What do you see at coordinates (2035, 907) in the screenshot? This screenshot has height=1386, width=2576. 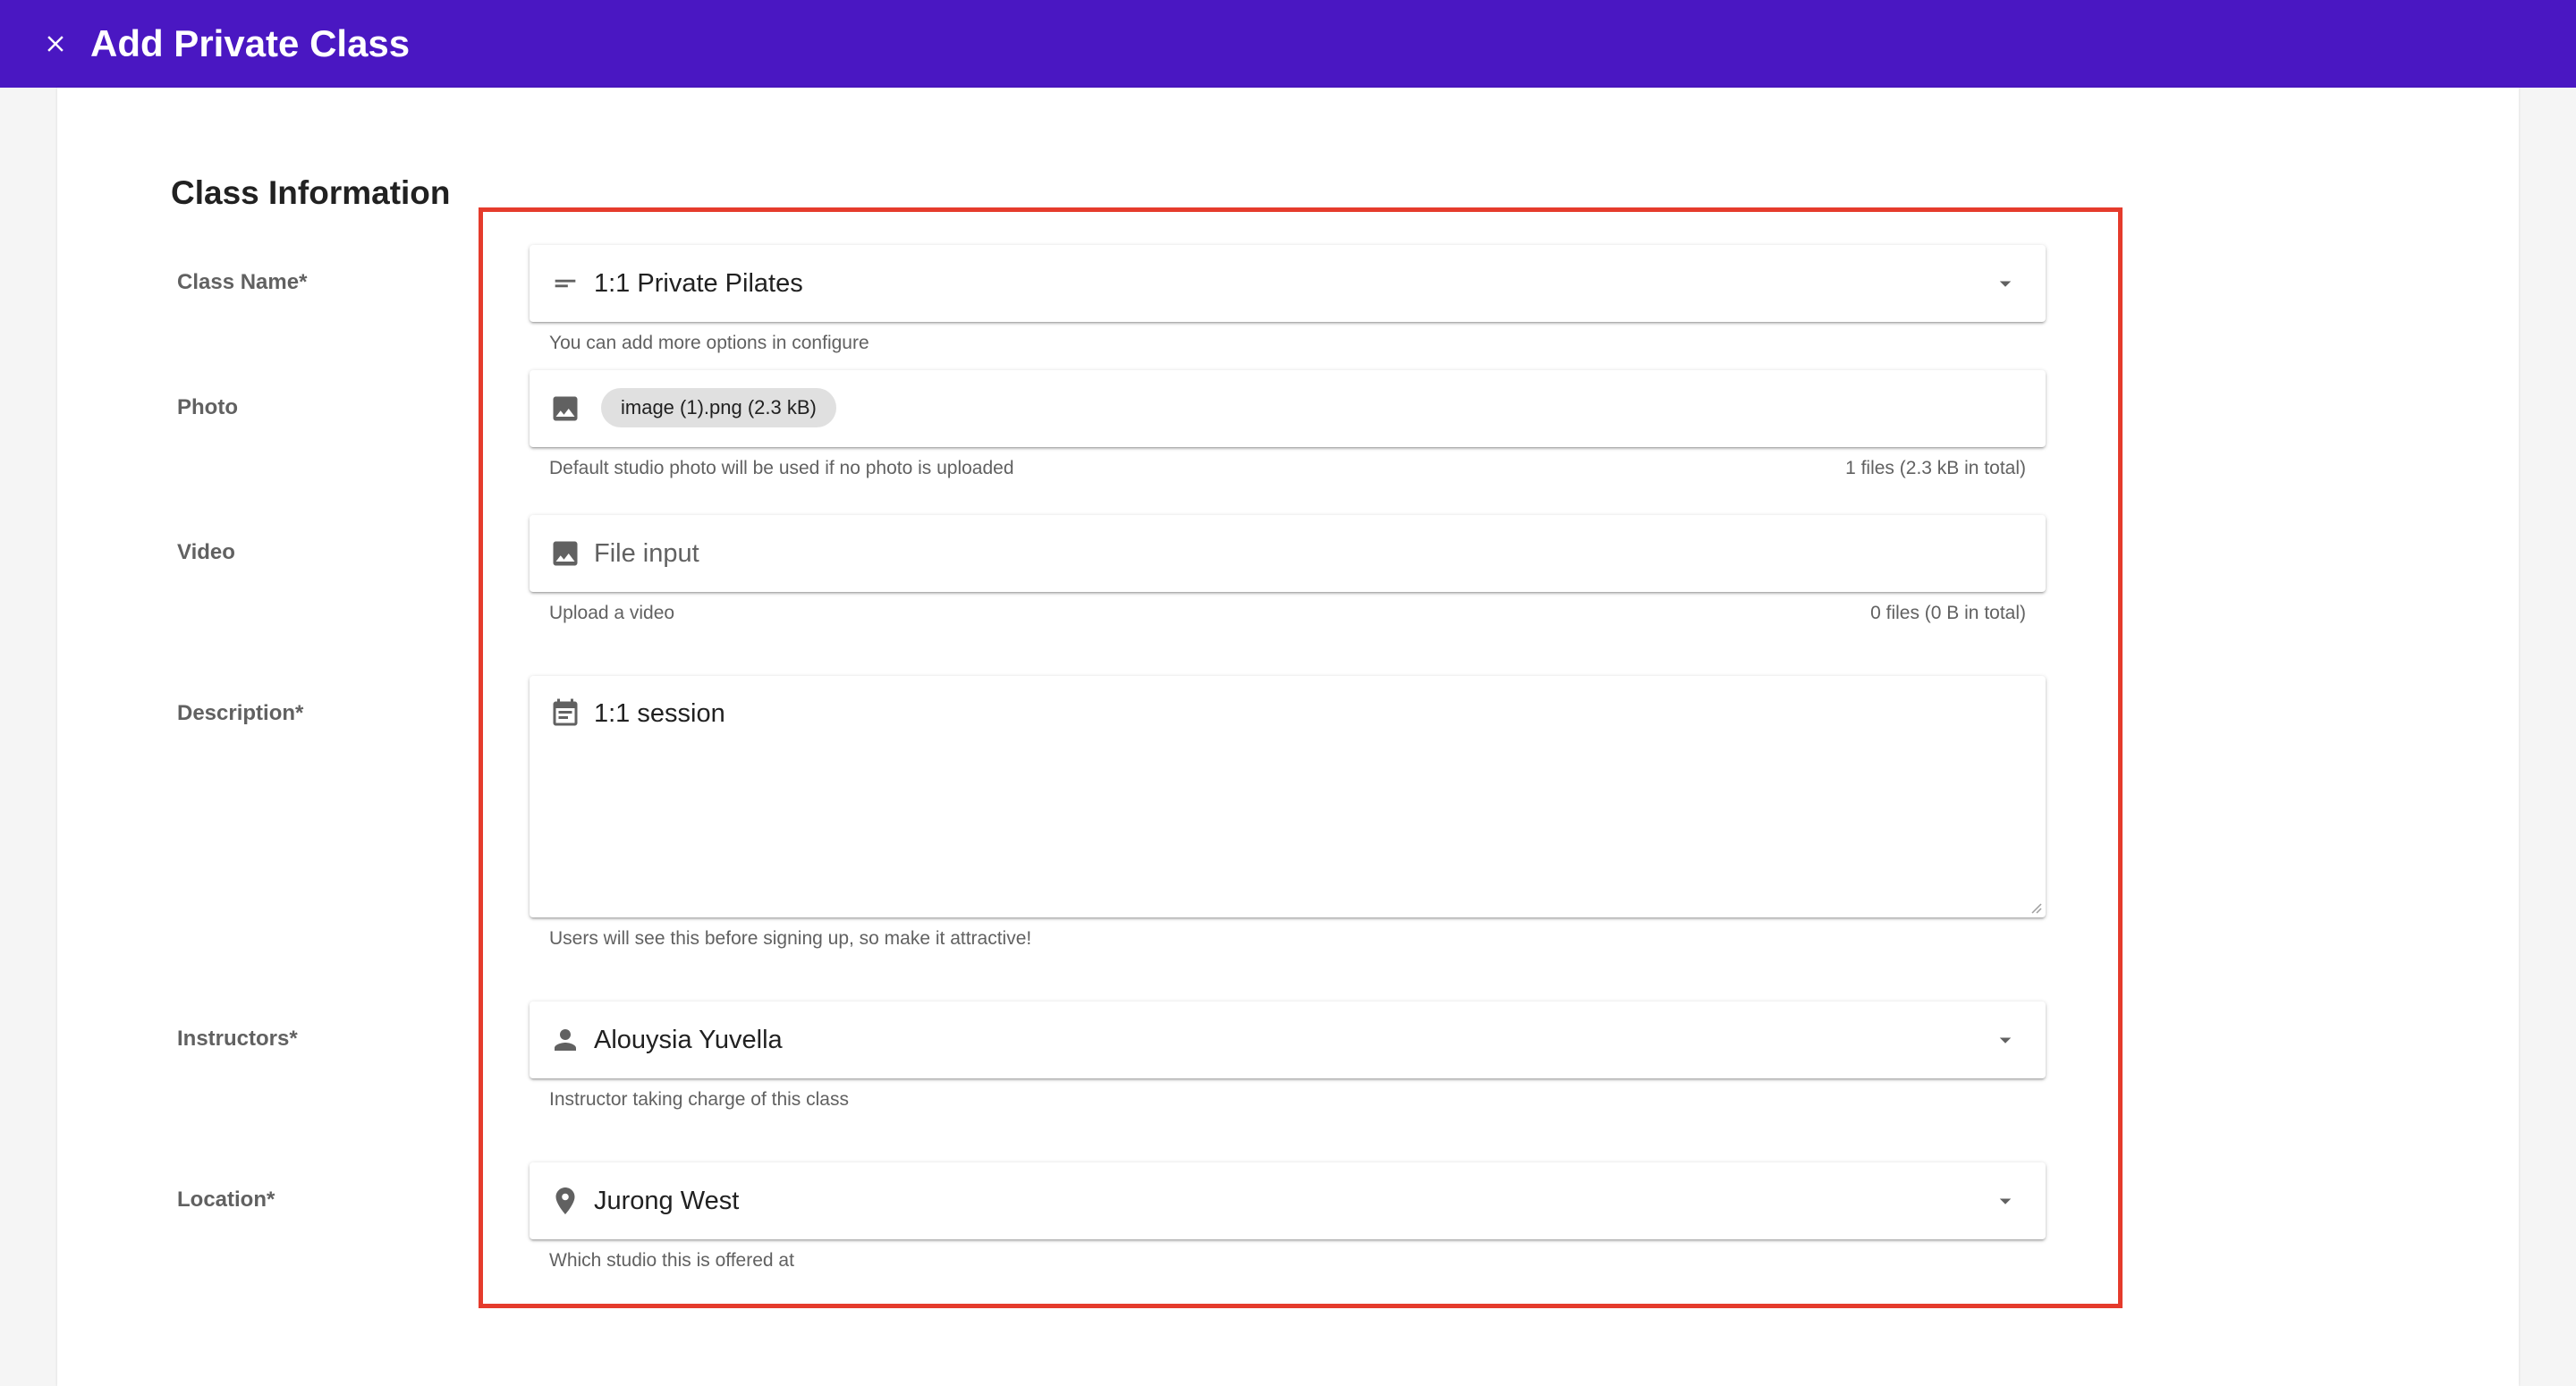 I see `resize-handle-icon` at bounding box center [2035, 907].